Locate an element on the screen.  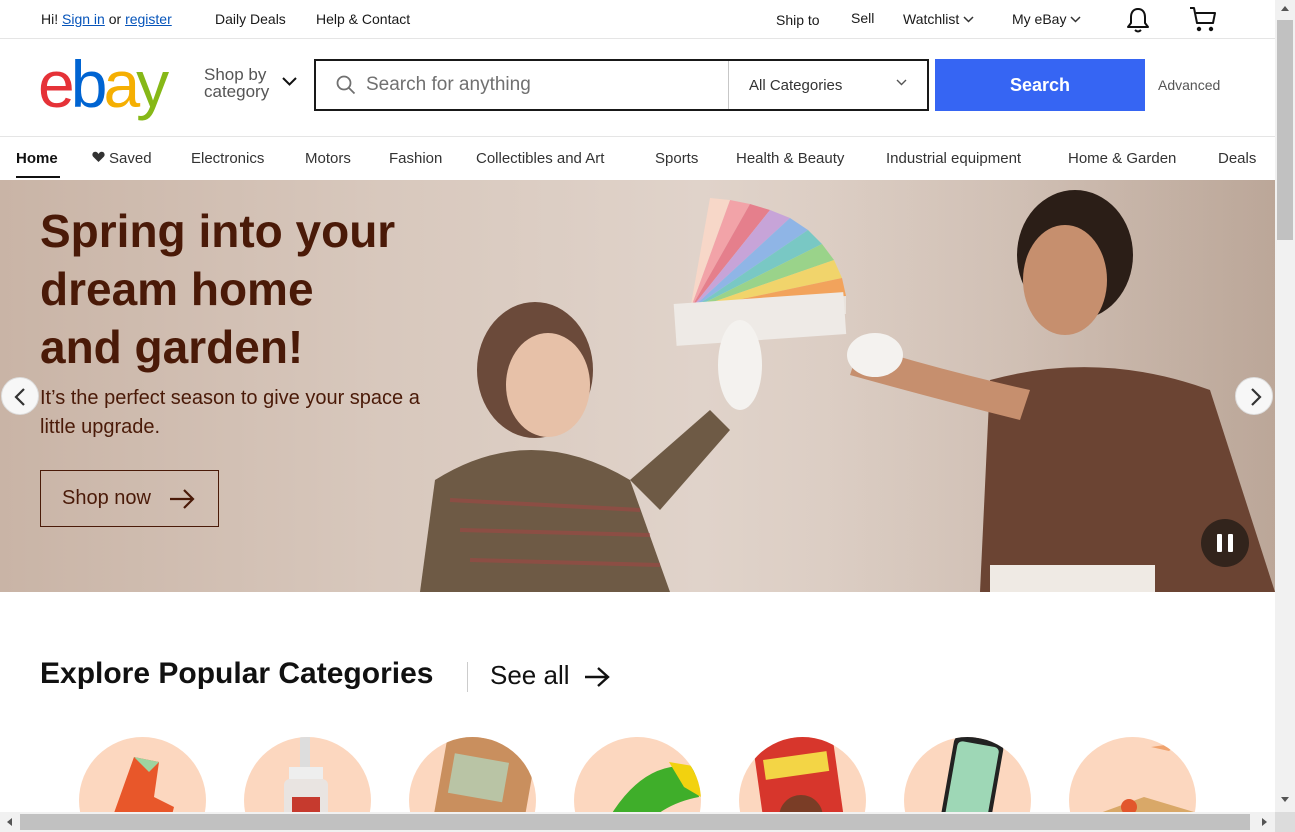
category-select-label: All Categories is located at coordinates (796, 85).